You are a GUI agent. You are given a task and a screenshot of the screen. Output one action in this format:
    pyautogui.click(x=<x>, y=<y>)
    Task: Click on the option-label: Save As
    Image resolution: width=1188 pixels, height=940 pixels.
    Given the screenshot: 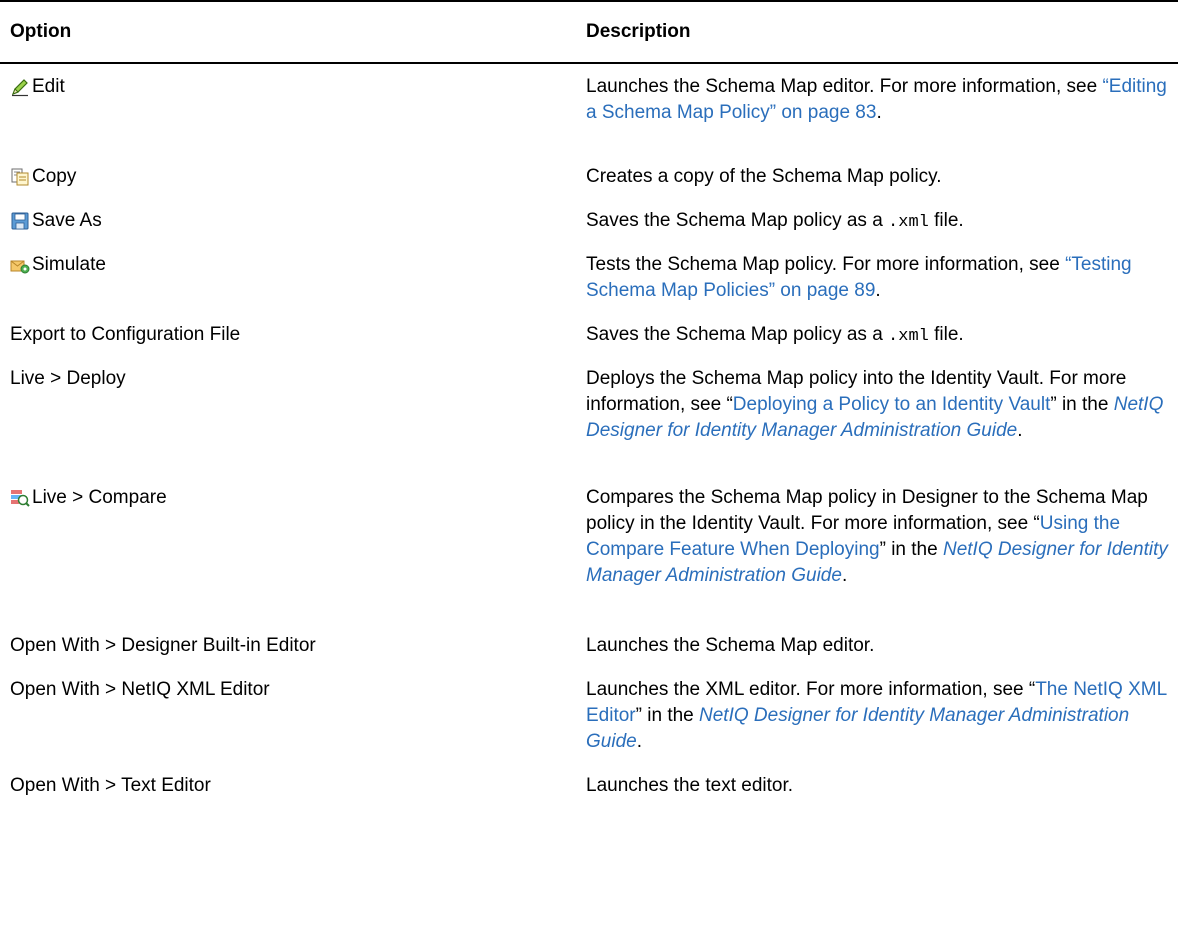 What is the action you would take?
    pyautogui.click(x=67, y=220)
    